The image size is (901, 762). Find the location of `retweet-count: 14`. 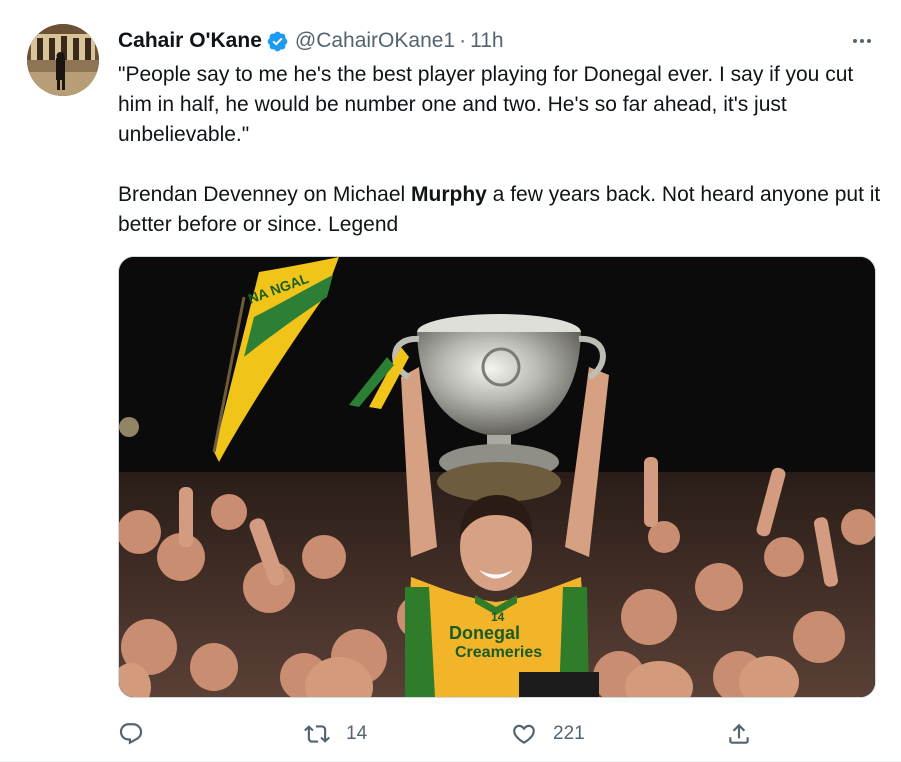

retweet-count: 14 is located at coordinates (357, 733).